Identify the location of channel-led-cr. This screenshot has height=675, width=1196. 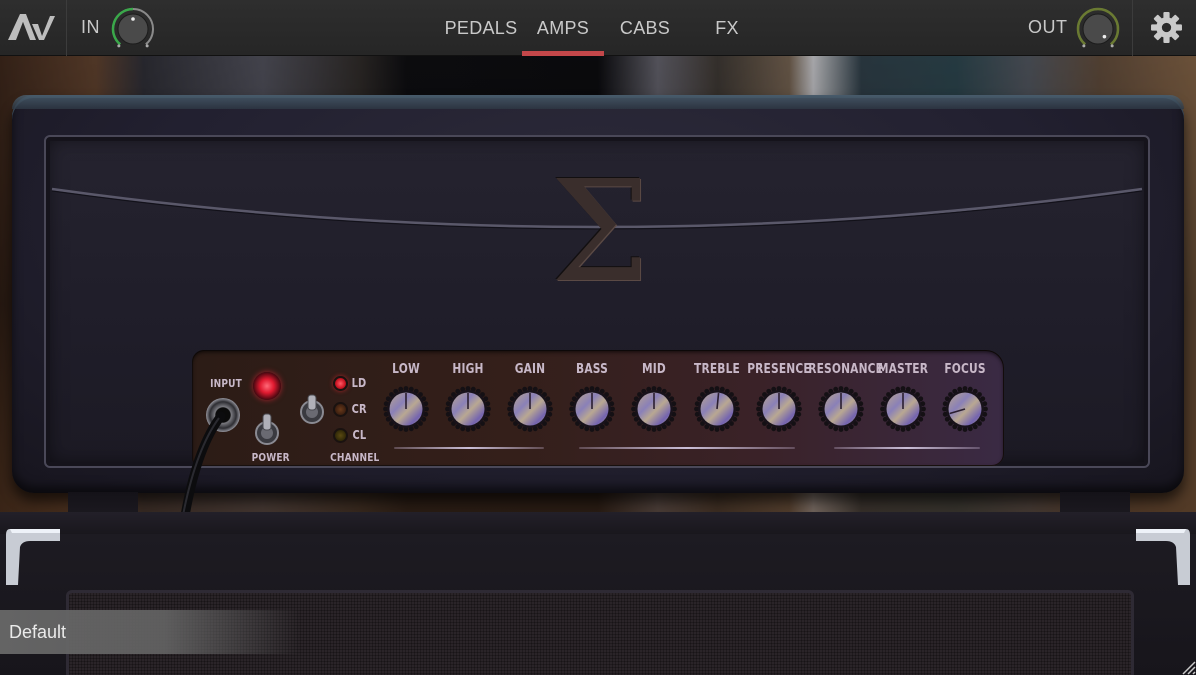
(340, 409).